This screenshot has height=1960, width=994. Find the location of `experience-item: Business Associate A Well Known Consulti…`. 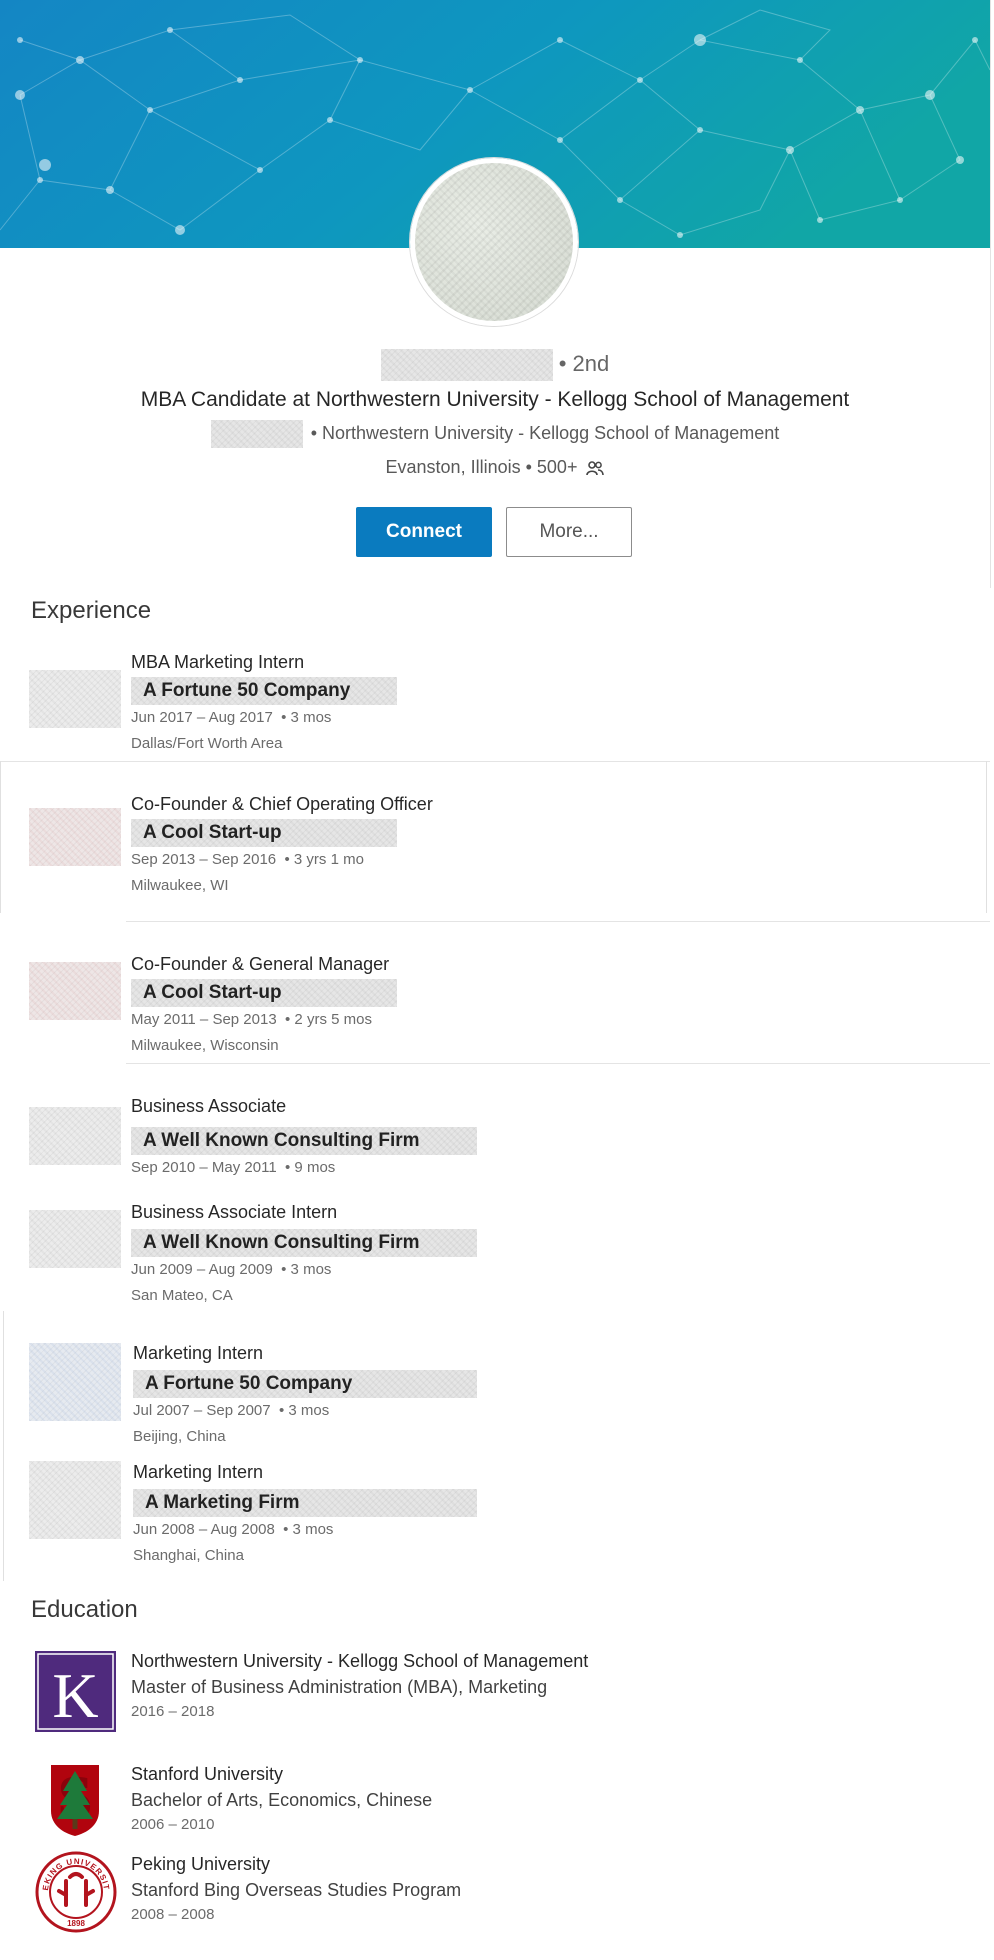

experience-item: Business Associate A Well Known Consulti… is located at coordinates (304, 1136).